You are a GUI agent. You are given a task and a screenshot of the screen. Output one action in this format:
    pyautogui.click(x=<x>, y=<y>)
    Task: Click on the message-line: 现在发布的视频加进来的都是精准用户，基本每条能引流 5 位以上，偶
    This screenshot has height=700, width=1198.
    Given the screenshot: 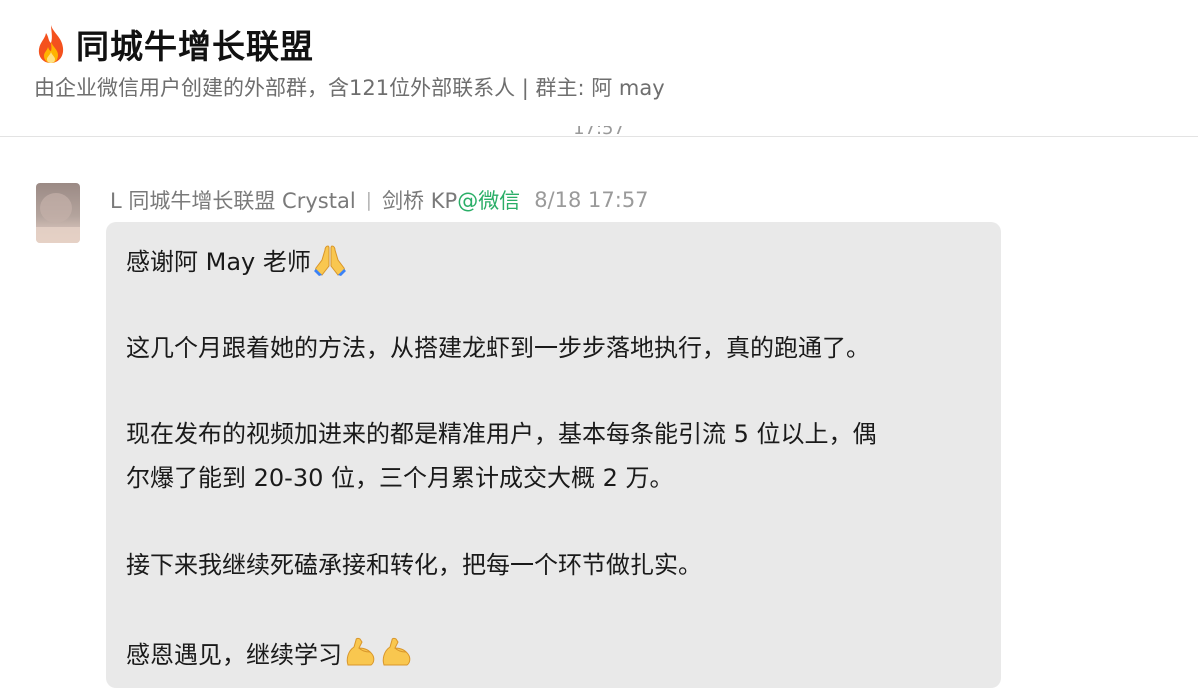 What is the action you would take?
    pyautogui.click(x=501, y=434)
    